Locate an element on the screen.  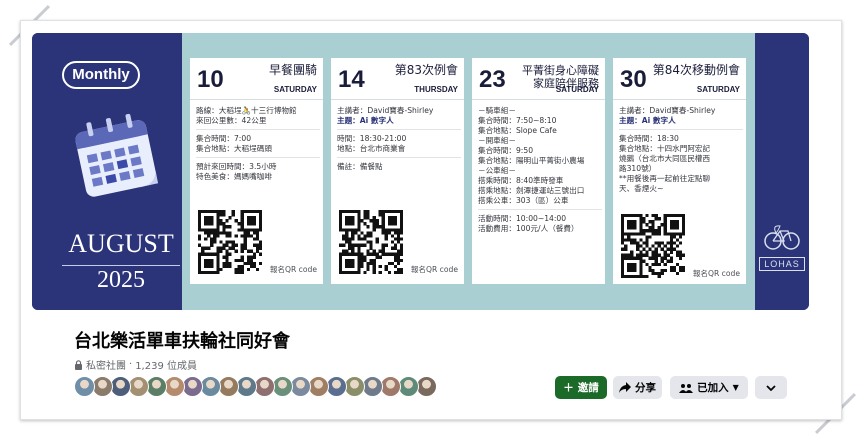
chevron-down-icon is located at coordinates (771, 387).